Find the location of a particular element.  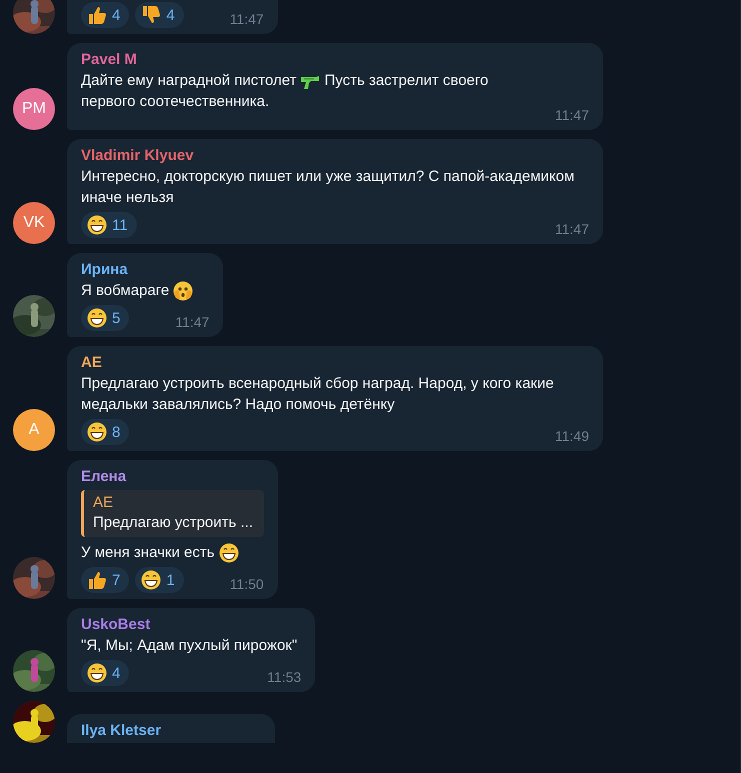

reaction-chip: 1 is located at coordinates (159, 580).